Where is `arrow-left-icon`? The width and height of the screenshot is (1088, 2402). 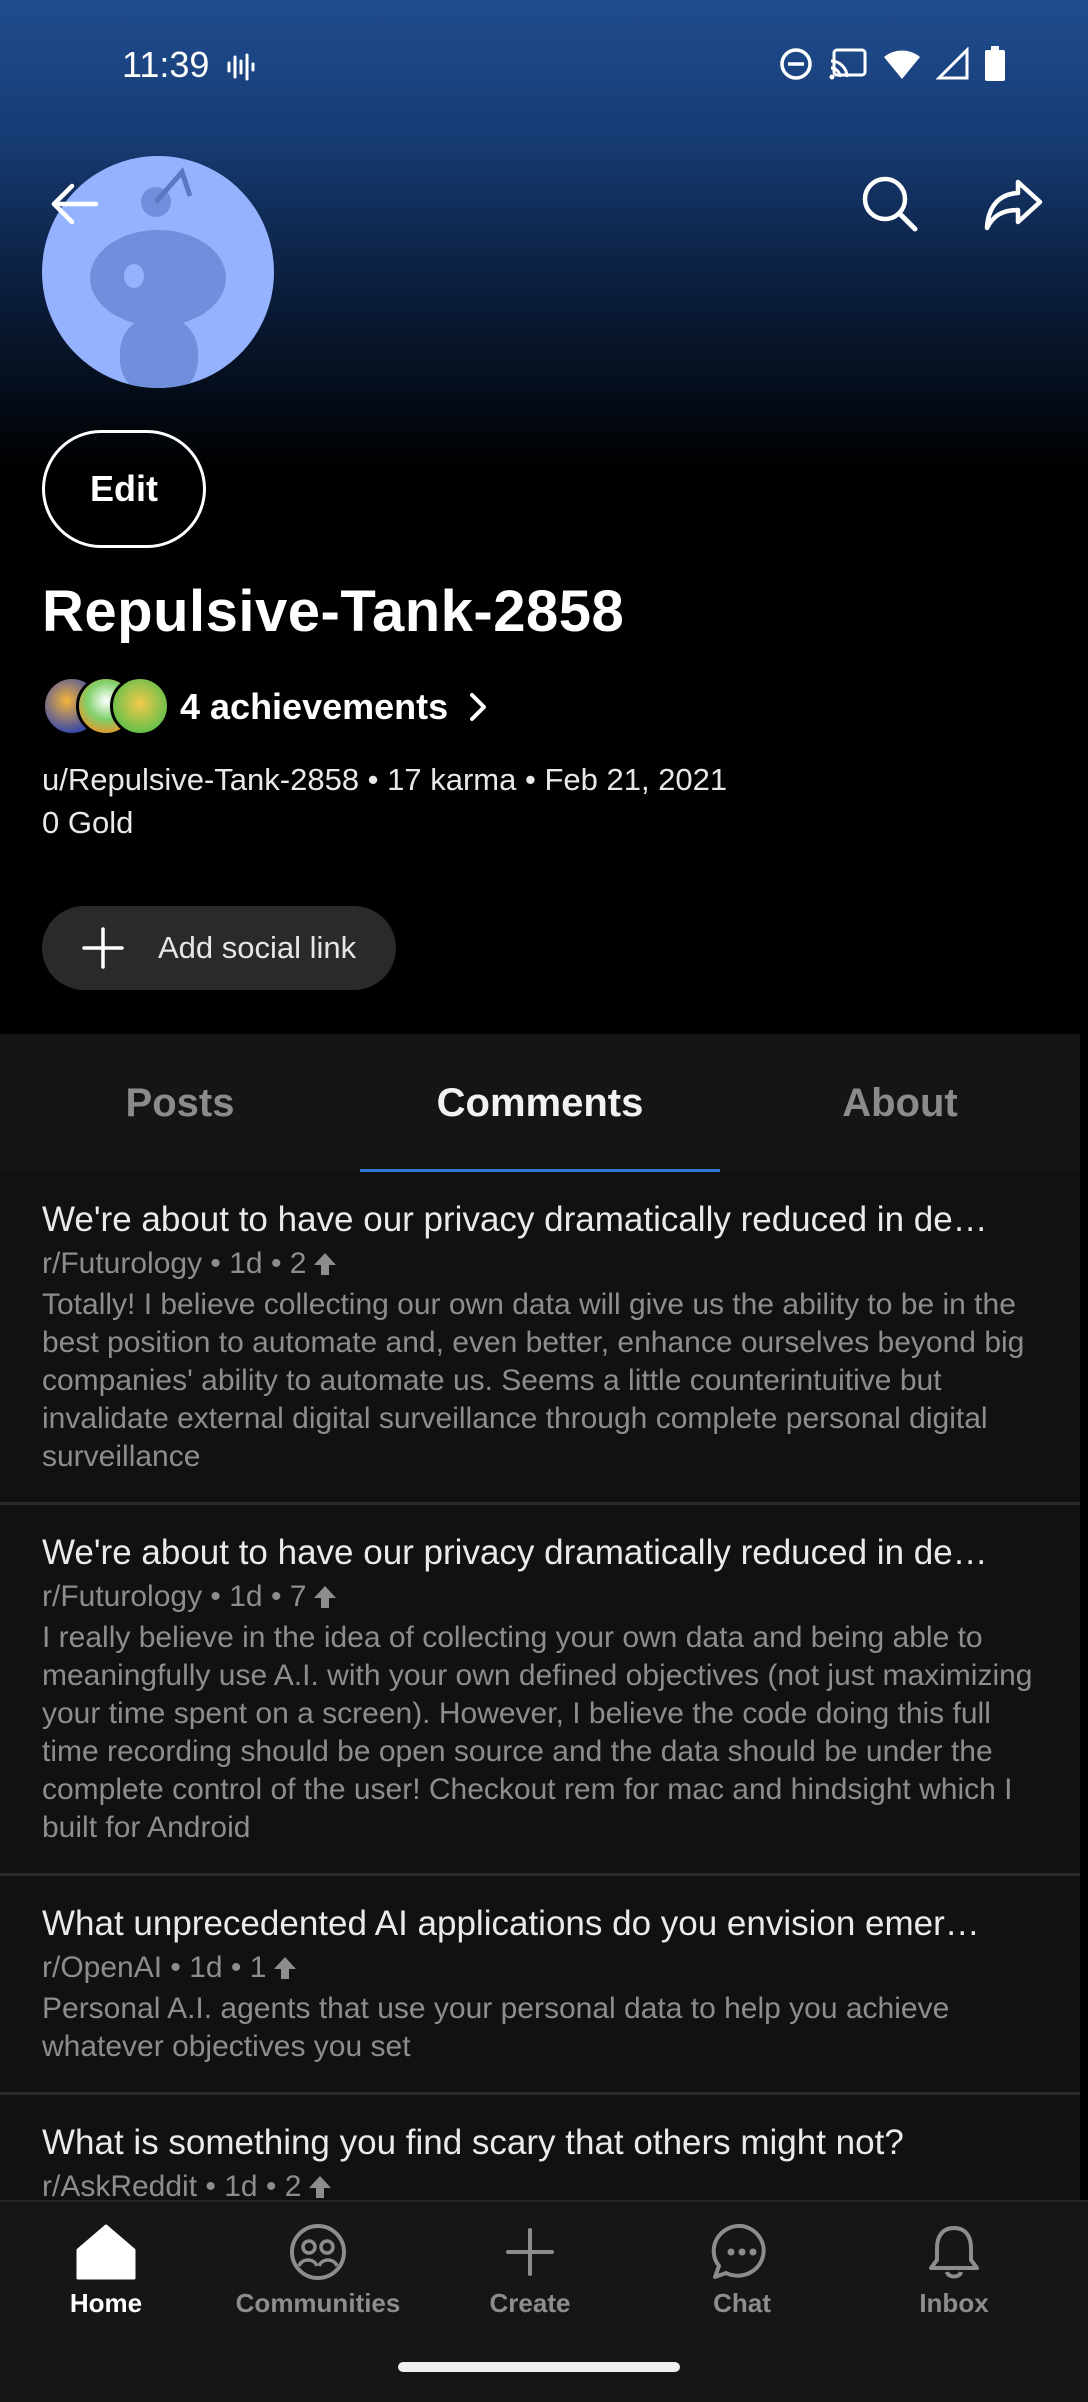
arrow-left-icon is located at coordinates (75, 204).